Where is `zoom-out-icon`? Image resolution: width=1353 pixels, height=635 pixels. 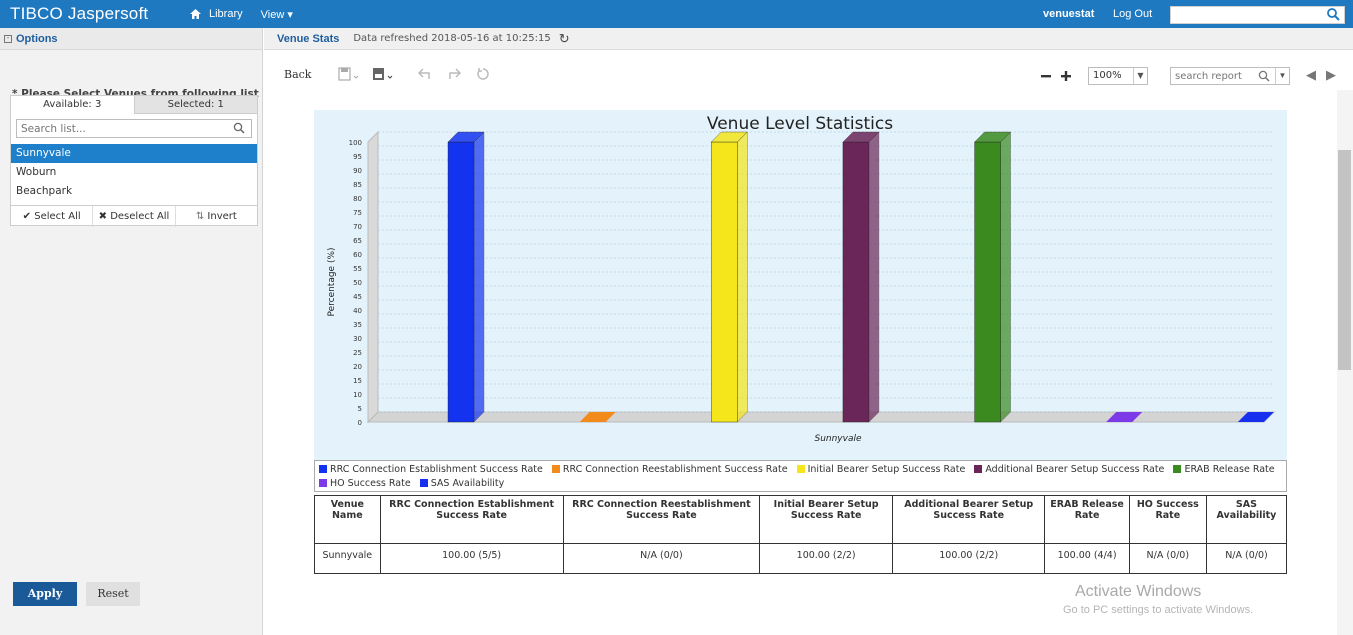
zoom-out-icon is located at coordinates (1046, 76).